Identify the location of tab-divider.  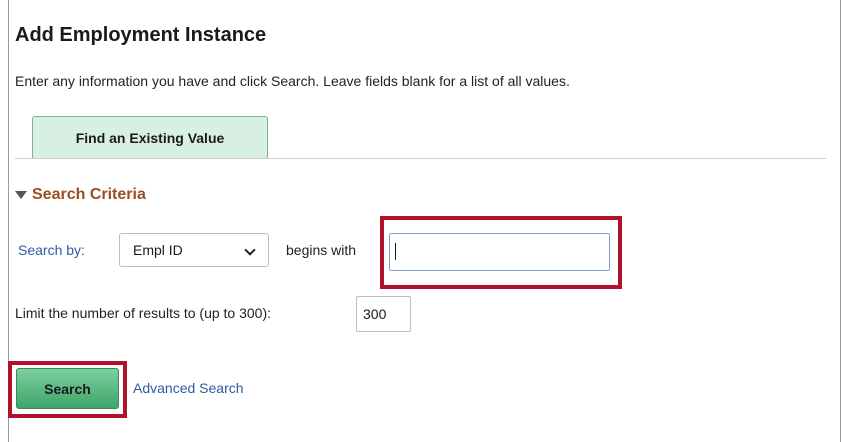
(420, 158).